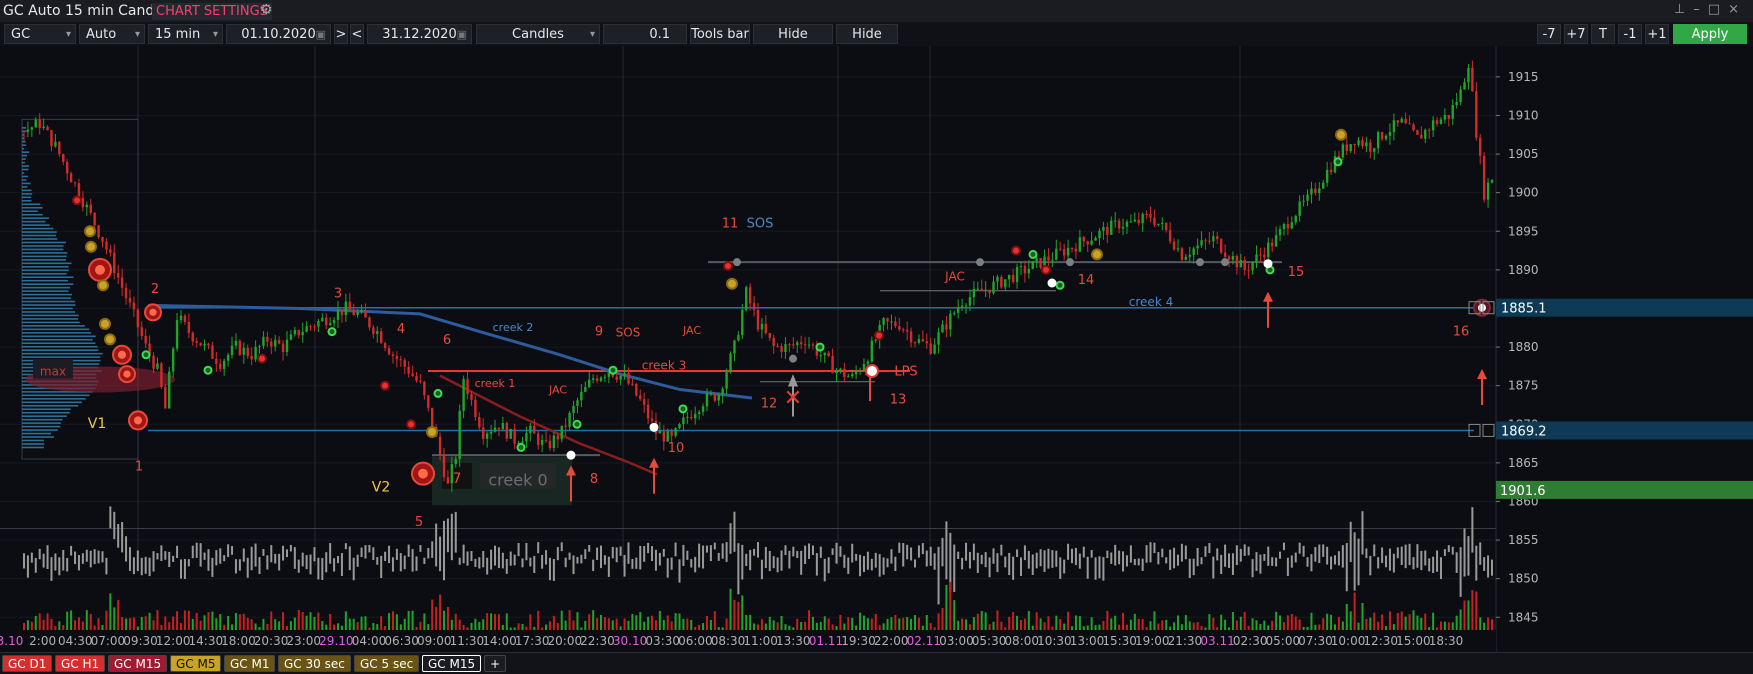 Image resolution: width=1753 pixels, height=674 pixels. I want to click on date-to-field: 31.12.2020, so click(419, 34).